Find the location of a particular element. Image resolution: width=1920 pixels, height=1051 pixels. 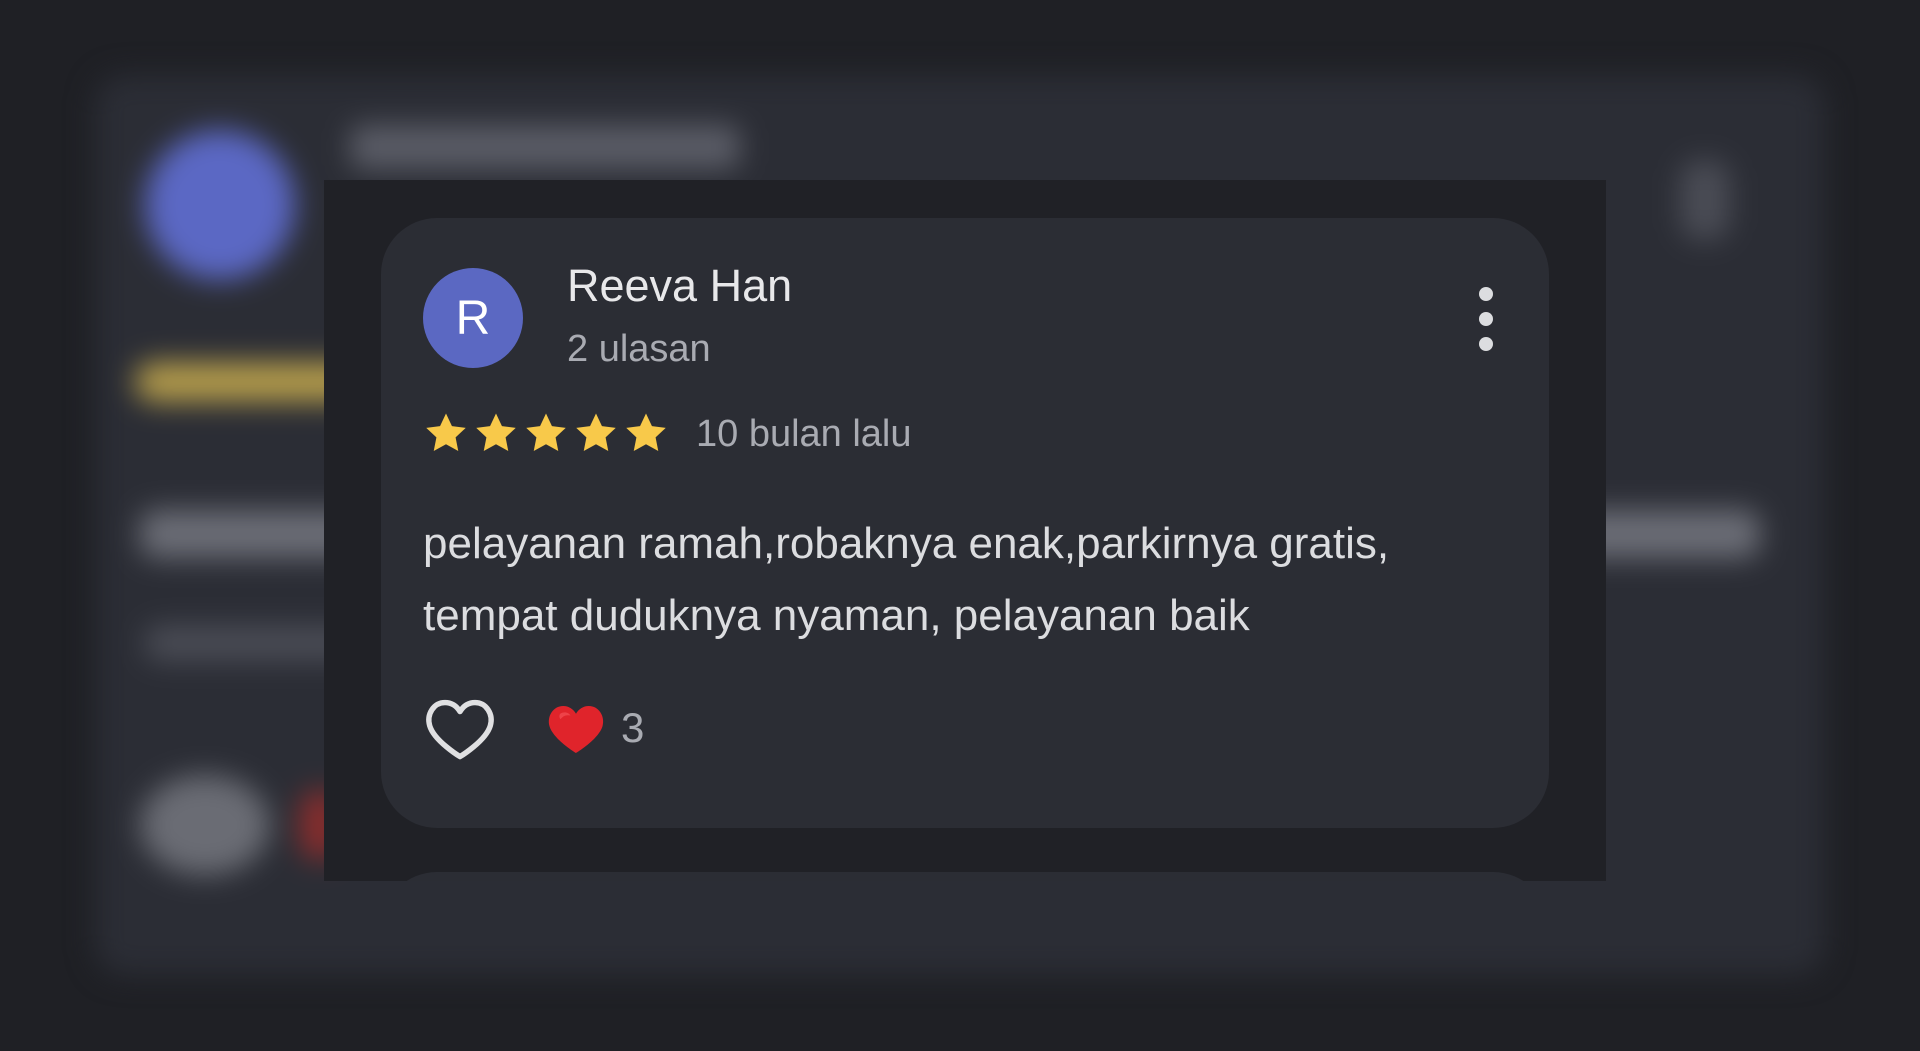

background-menu-block is located at coordinates (1705, 200).